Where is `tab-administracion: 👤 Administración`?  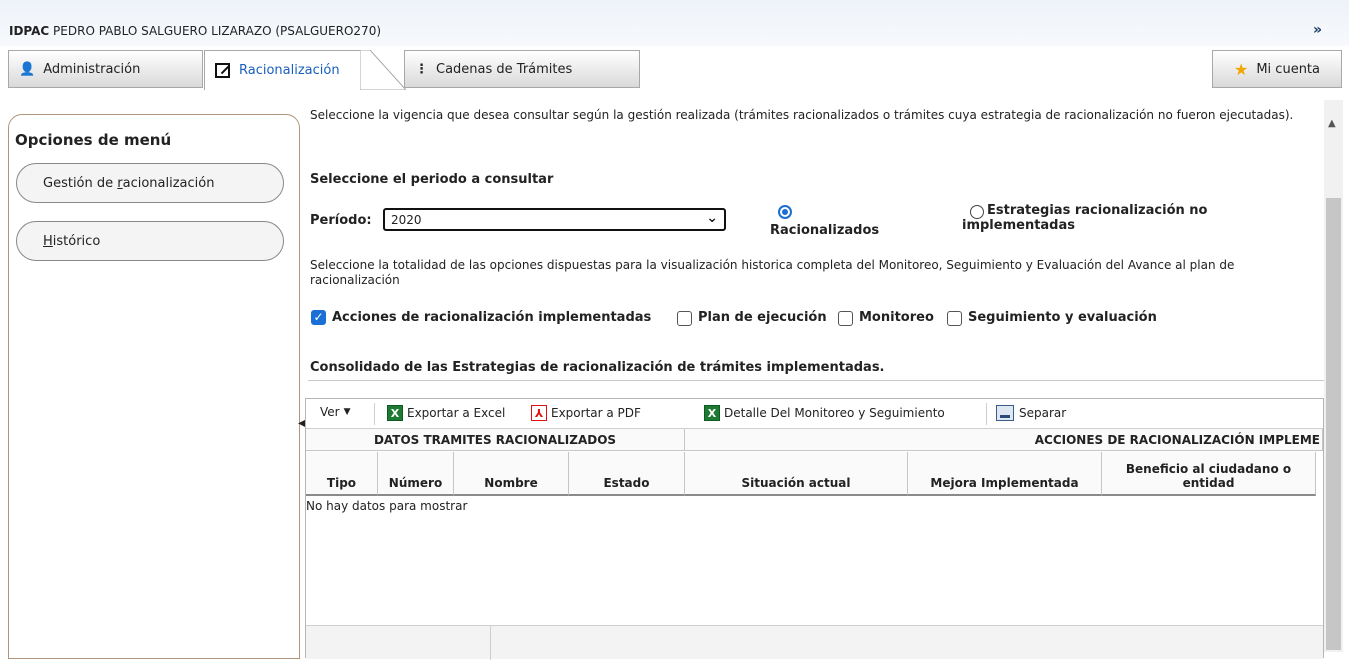
tab-administracion: 👤 Administración is located at coordinates (105, 69).